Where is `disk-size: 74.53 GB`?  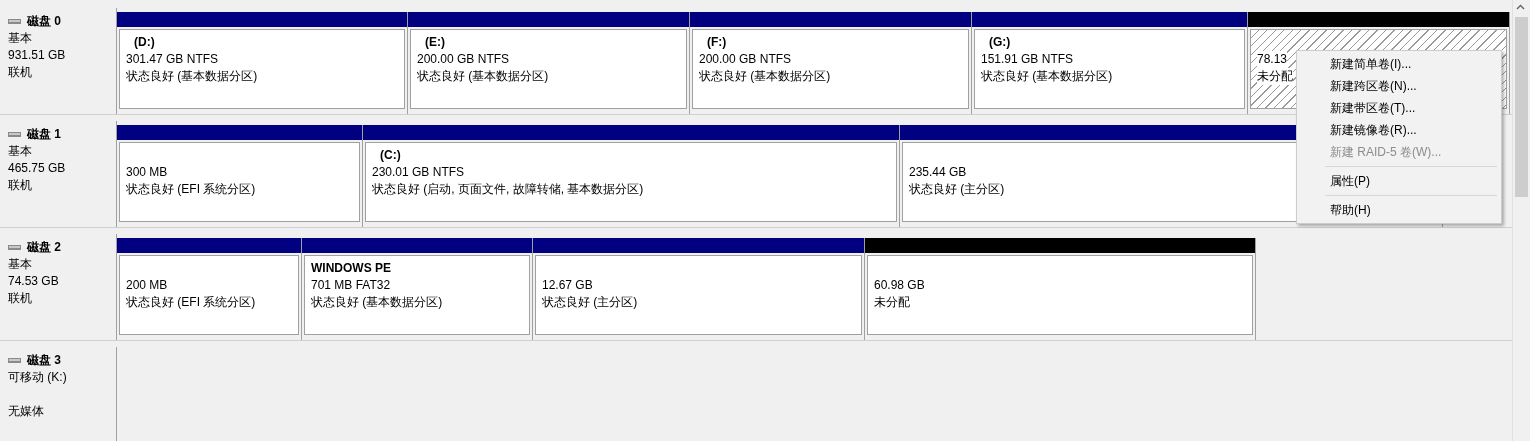
disk-size: 74.53 GB is located at coordinates (34, 281).